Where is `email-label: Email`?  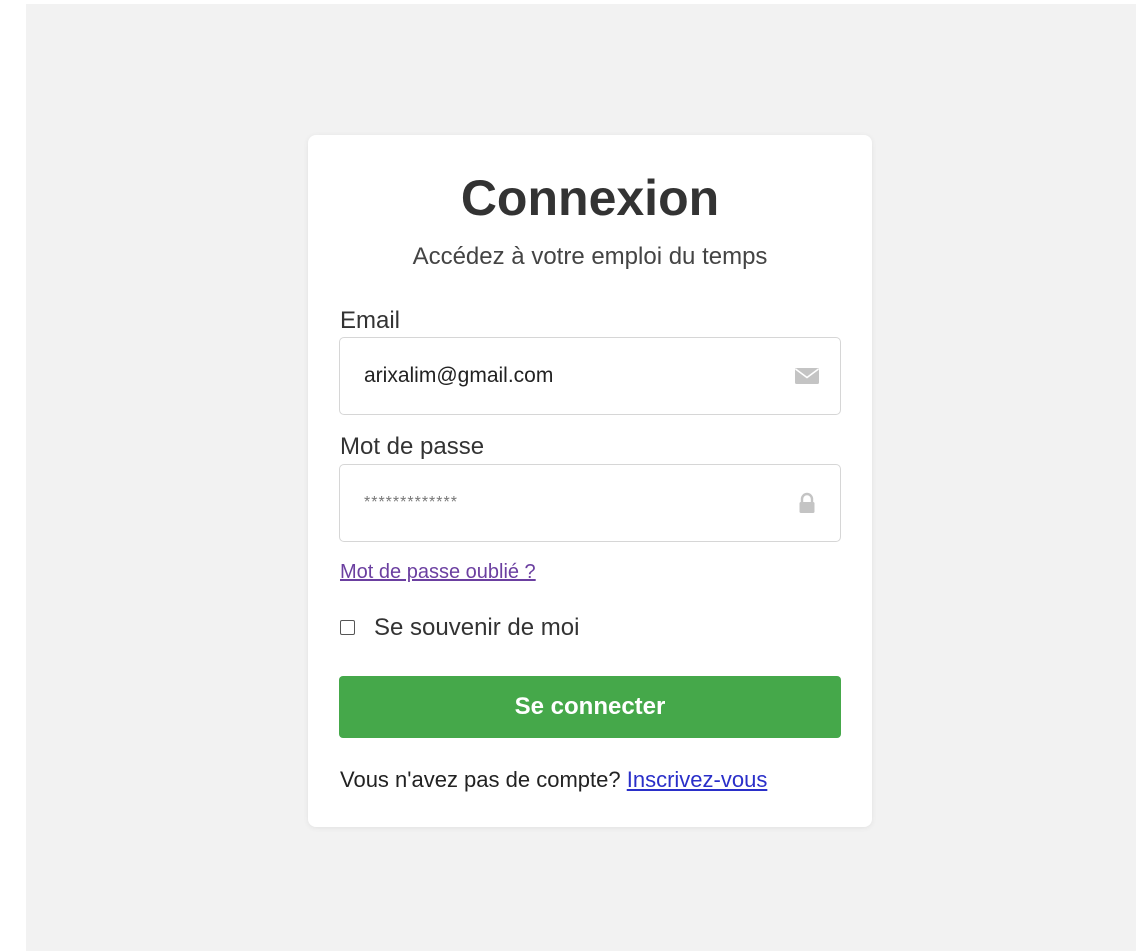 email-label: Email is located at coordinates (370, 320).